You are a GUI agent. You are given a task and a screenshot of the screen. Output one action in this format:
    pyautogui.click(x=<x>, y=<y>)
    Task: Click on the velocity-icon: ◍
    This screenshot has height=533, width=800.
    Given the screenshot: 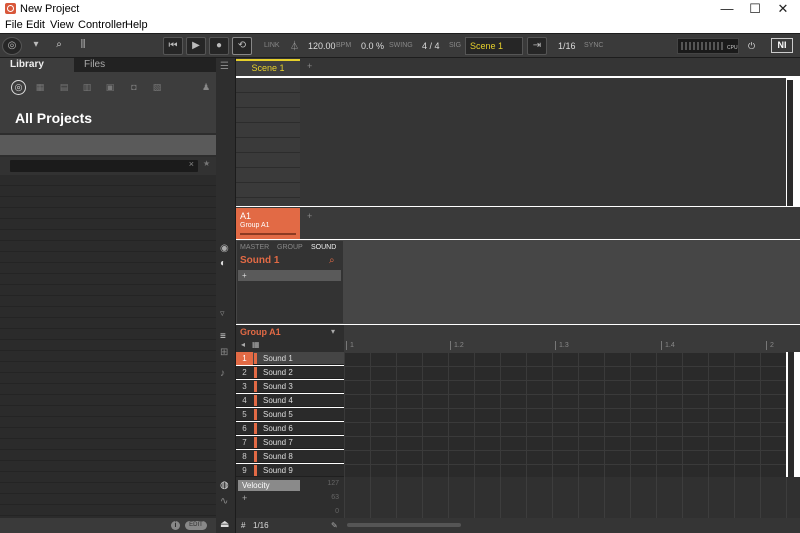 What is the action you would take?
    pyautogui.click(x=224, y=485)
    